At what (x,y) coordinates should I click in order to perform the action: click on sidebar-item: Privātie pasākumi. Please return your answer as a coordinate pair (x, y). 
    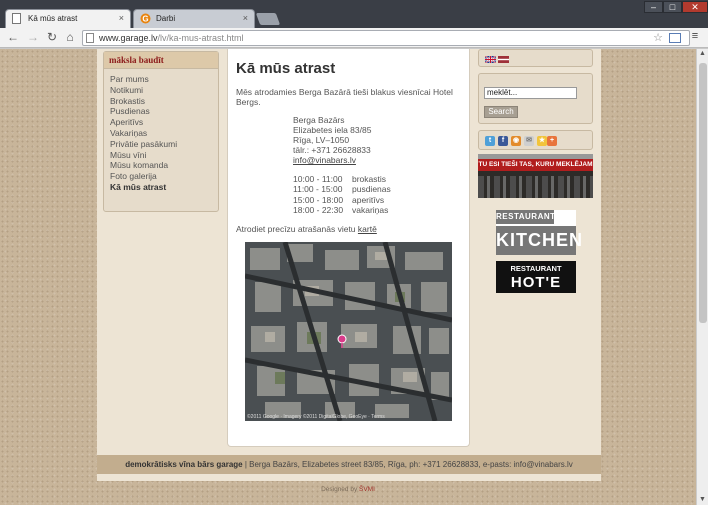
    Looking at the image, I should click on (164, 144).